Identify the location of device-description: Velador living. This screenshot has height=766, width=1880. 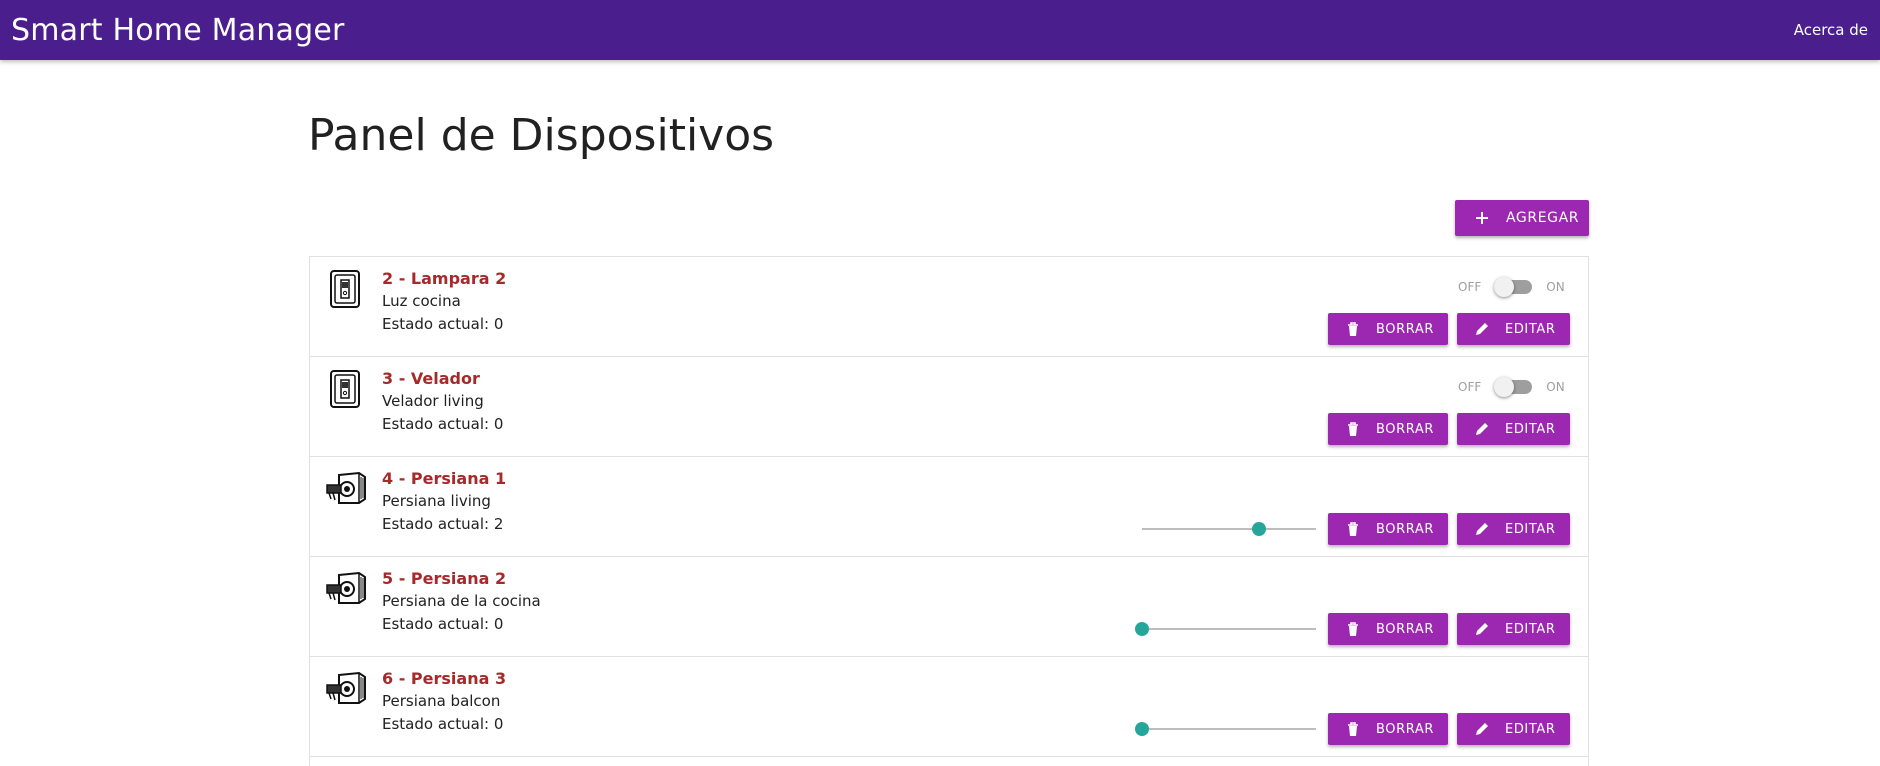
(433, 401).